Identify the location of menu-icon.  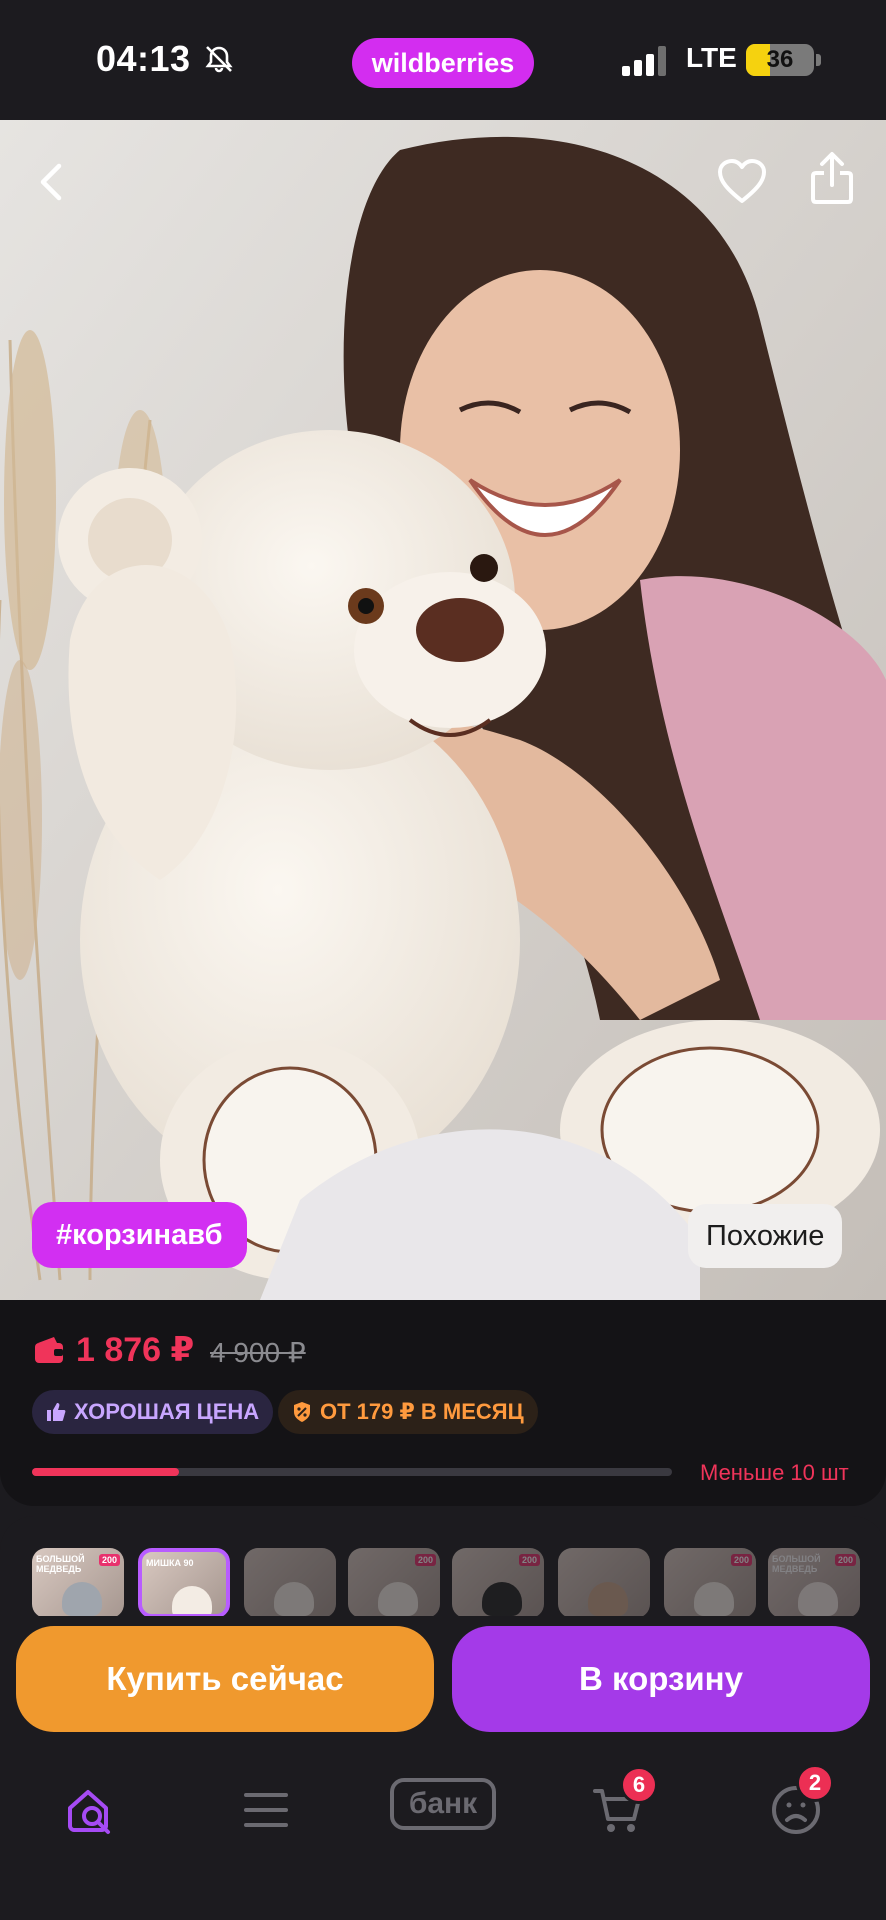
(266, 1810).